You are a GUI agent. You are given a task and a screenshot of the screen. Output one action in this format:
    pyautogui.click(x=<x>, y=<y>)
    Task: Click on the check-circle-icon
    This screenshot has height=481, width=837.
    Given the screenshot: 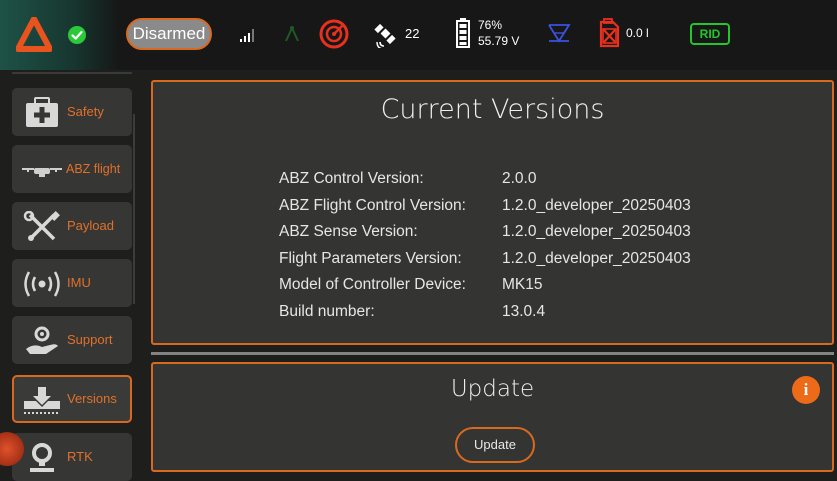 What is the action you would take?
    pyautogui.click(x=77, y=37)
    